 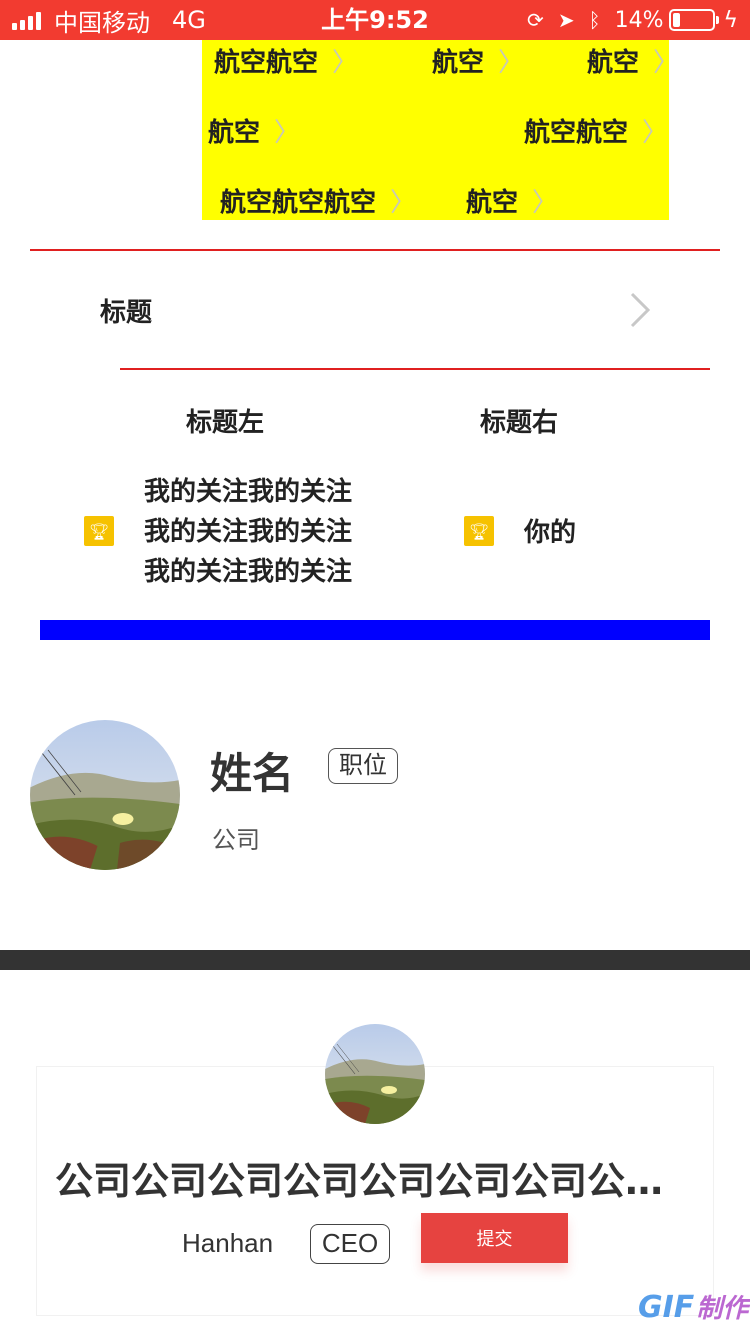 I want to click on blue-bar, so click(x=375, y=630).